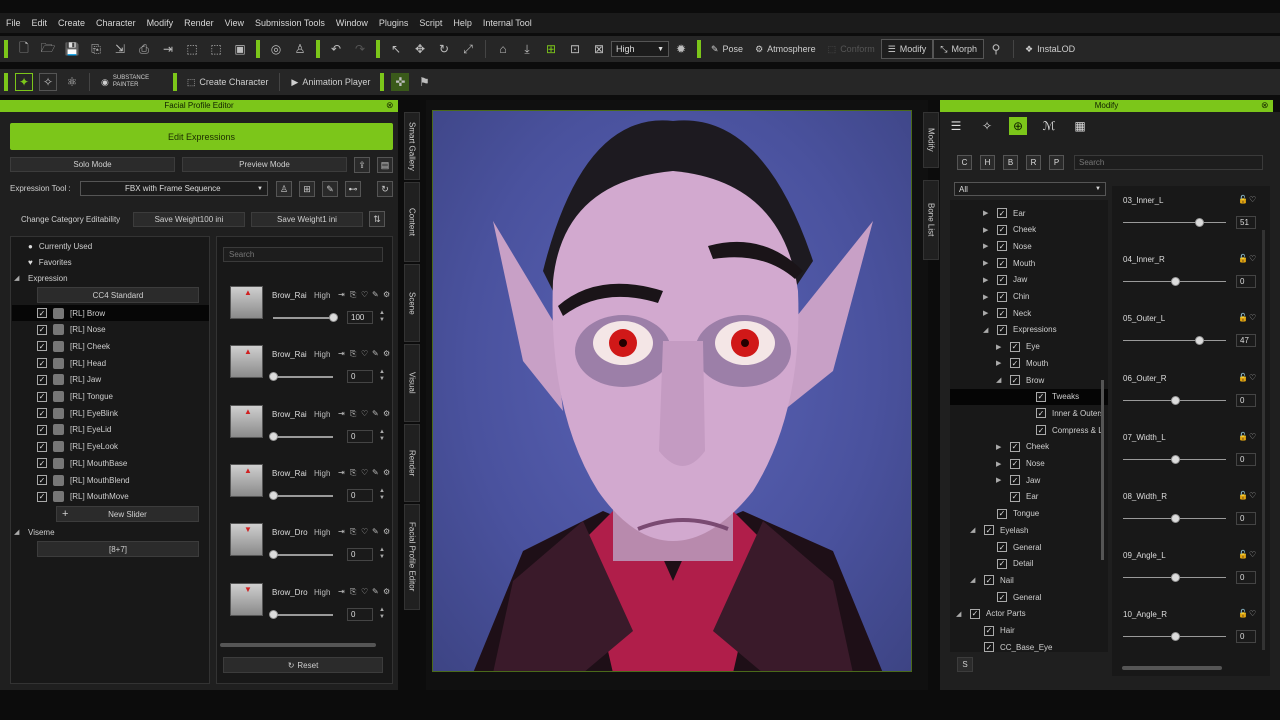  What do you see at coordinates (1050, 49) in the screenshot?
I see `instalod-button: ❖ InstaLOD` at bounding box center [1050, 49].